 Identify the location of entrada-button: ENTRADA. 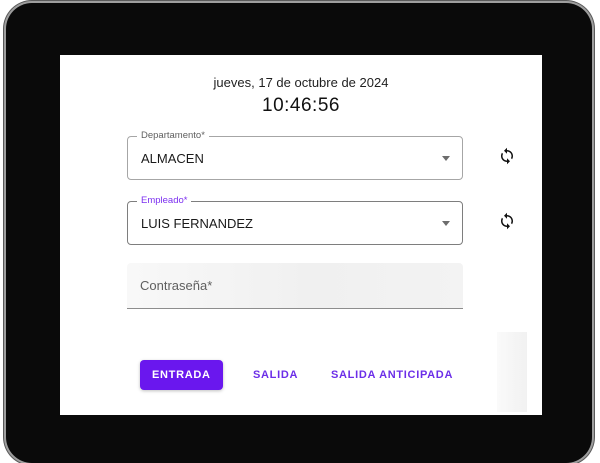
(181, 375).